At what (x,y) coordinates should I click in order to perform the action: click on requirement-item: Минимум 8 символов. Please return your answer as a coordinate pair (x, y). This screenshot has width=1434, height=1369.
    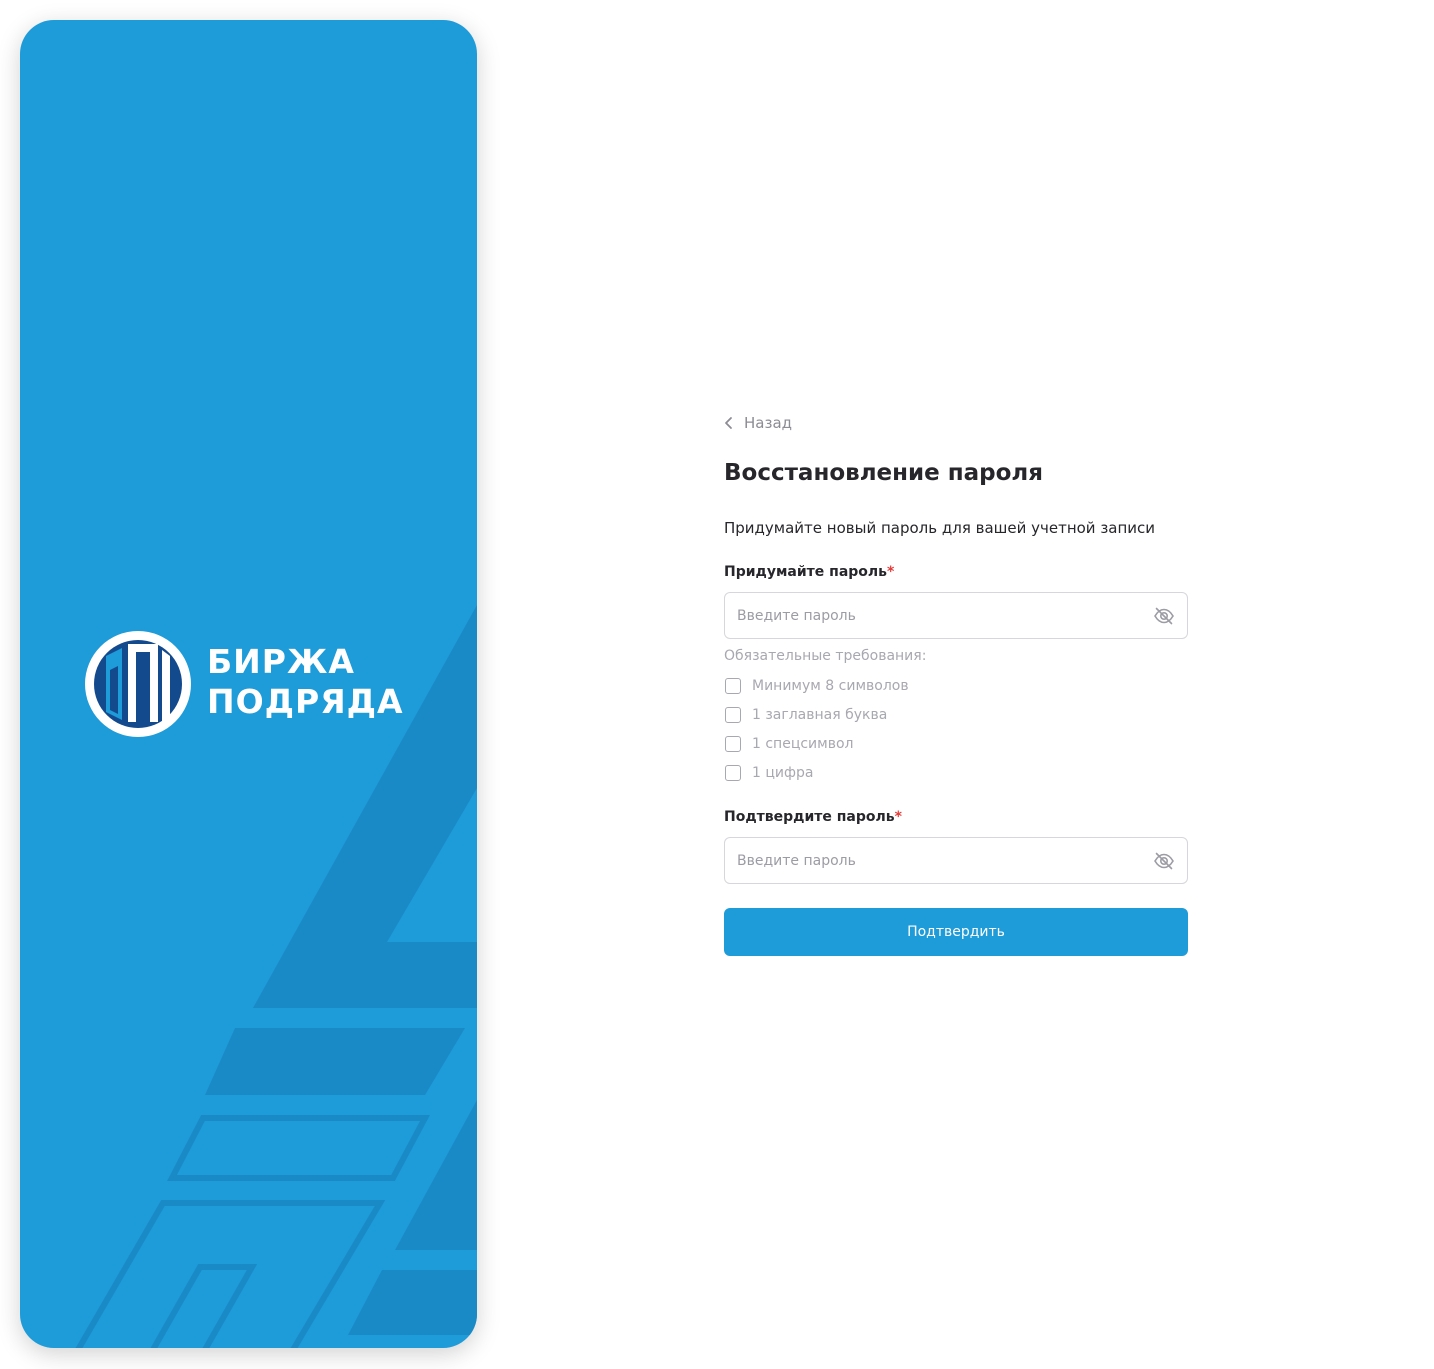
    Looking at the image, I should click on (816, 686).